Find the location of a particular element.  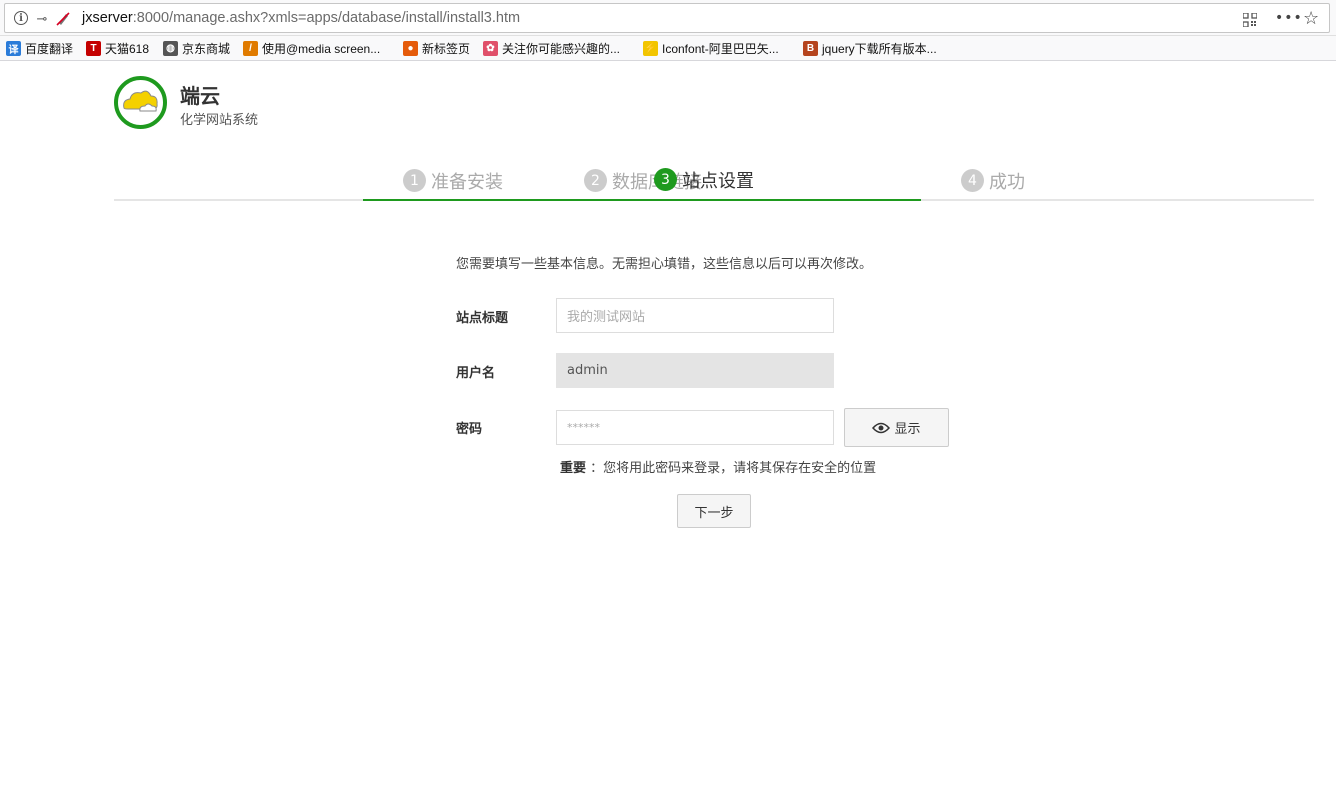

password-input: ****** is located at coordinates (695, 427).